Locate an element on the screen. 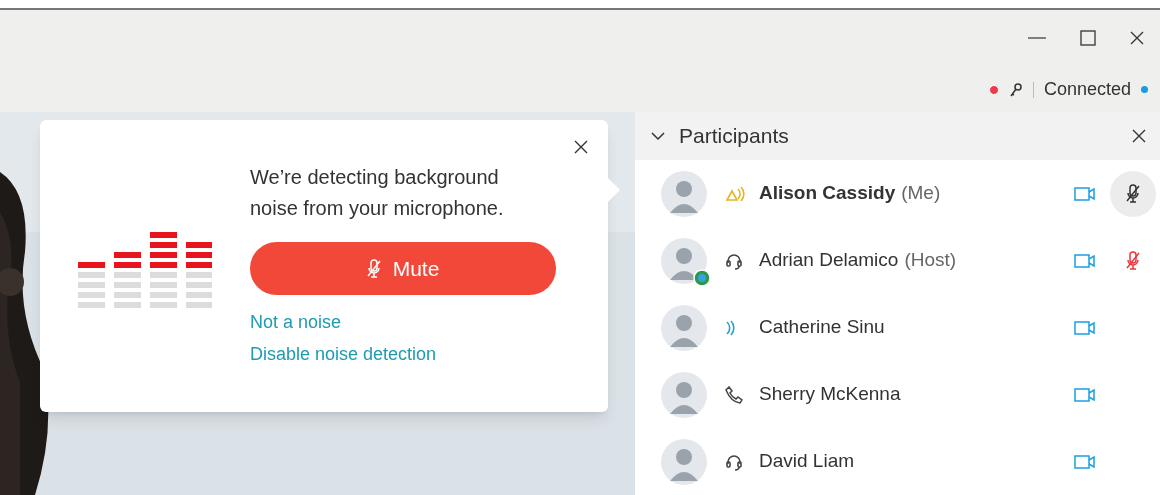 The height and width of the screenshot is (495, 1160). unmute-button is located at coordinates (1133, 193).